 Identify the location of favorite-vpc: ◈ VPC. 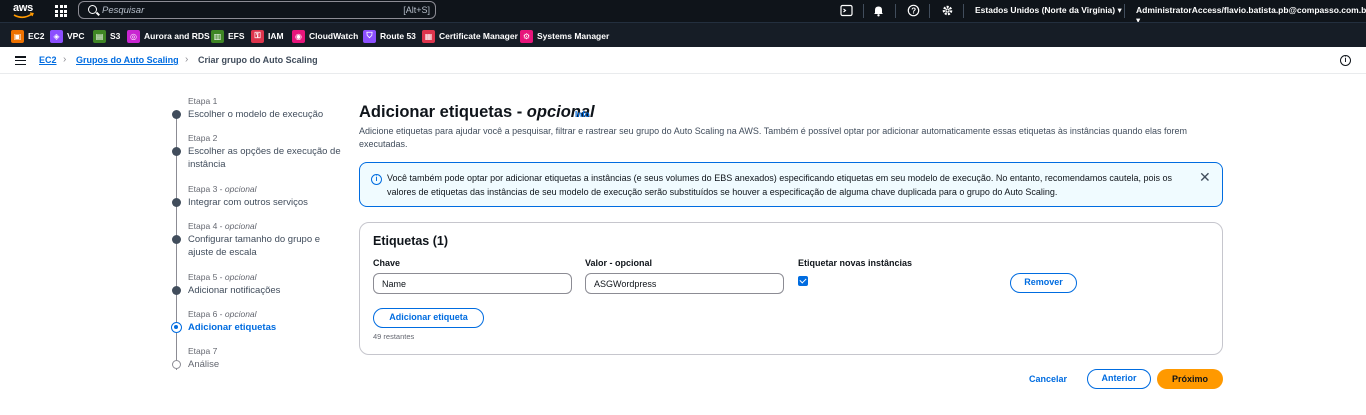
(67, 36).